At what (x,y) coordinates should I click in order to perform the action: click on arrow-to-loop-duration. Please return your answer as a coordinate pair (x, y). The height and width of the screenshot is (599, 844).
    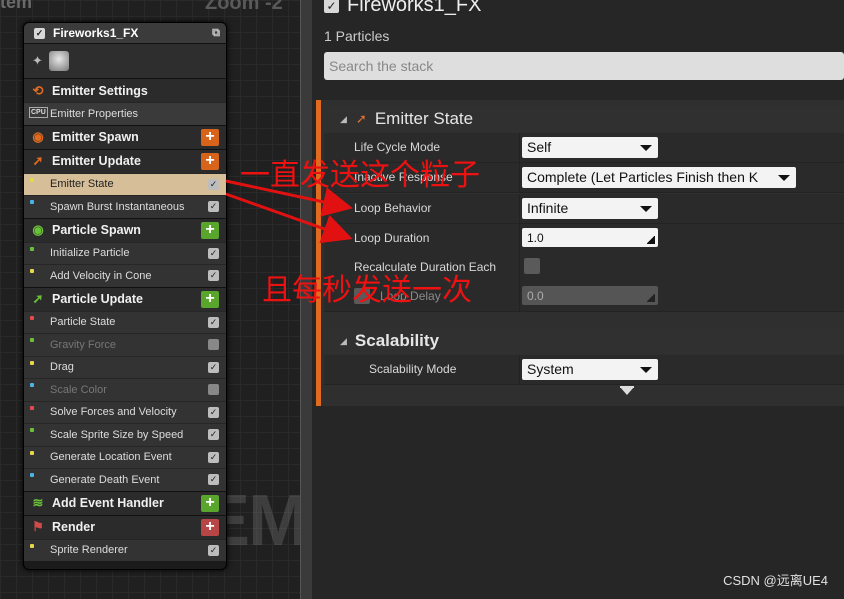
    Looking at the image, I should click on (289, 218).